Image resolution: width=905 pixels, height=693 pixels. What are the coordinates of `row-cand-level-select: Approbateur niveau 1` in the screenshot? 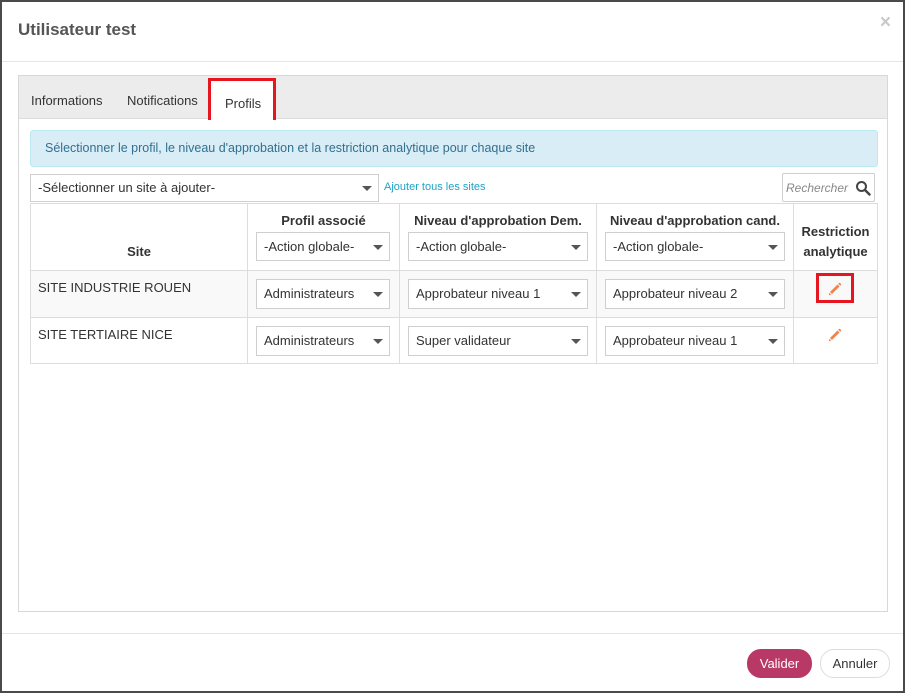 It's located at (695, 341).